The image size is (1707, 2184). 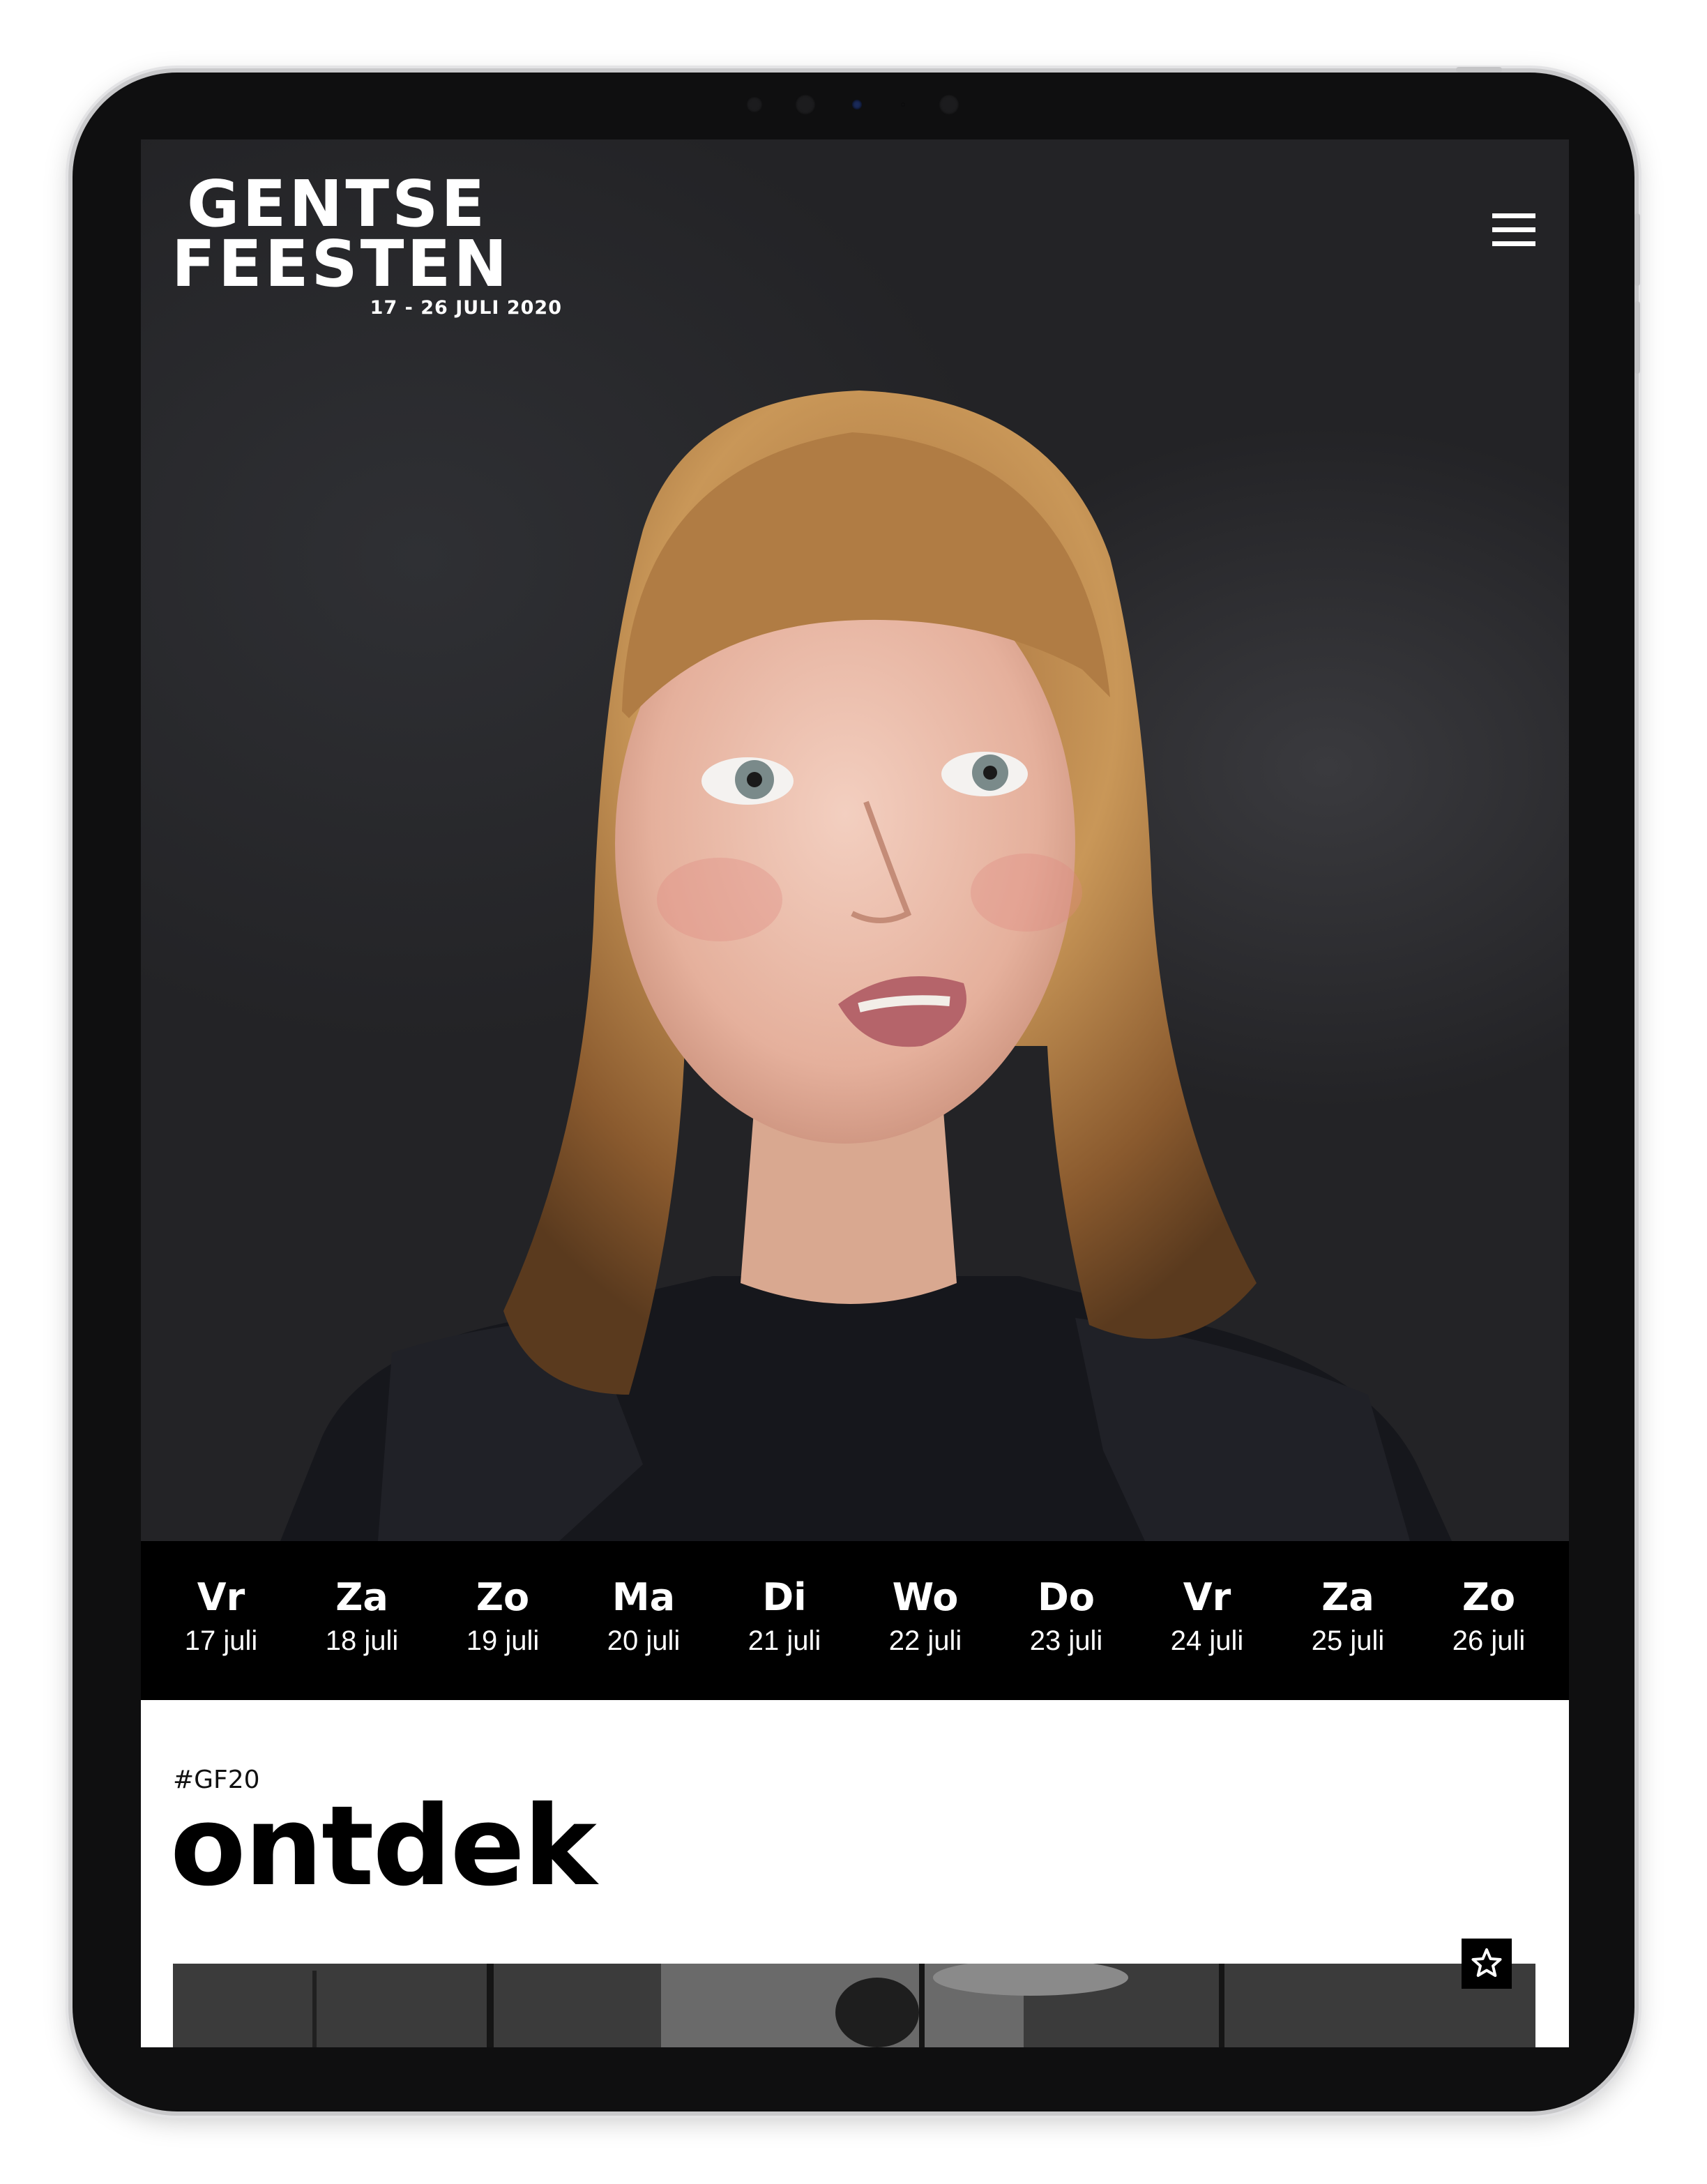 What do you see at coordinates (221, 1640) in the screenshot?
I see `day-date: 17 juli` at bounding box center [221, 1640].